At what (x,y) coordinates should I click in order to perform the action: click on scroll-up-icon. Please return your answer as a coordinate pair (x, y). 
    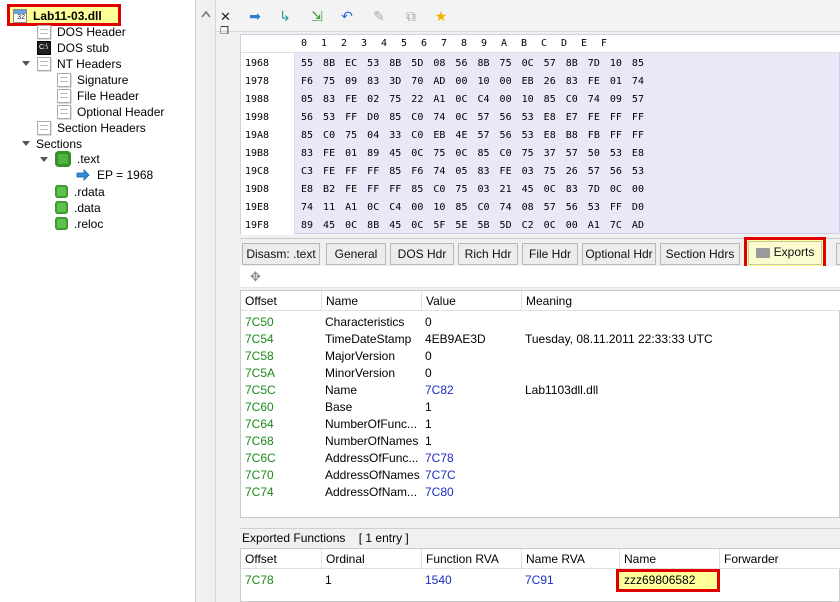
    Looking at the image, I should click on (206, 14).